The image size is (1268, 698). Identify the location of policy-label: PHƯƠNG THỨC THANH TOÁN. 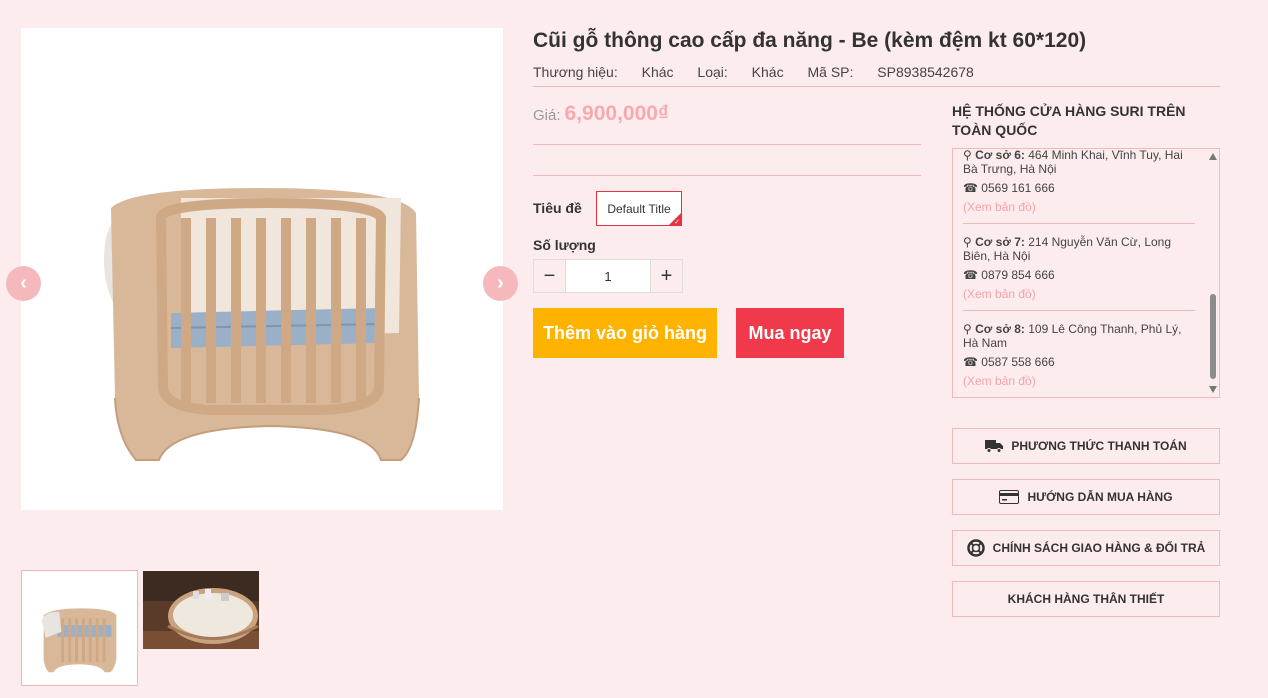
(1099, 446).